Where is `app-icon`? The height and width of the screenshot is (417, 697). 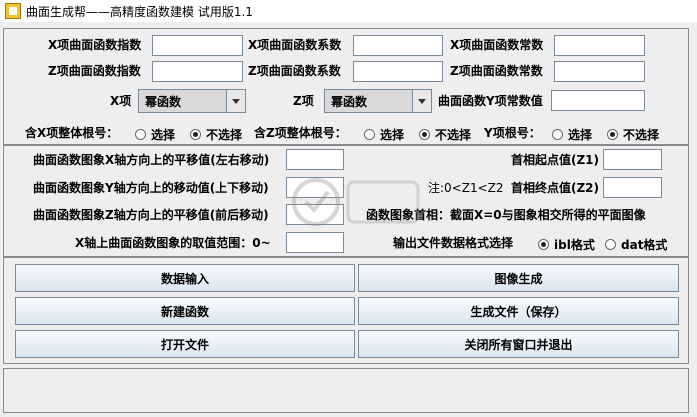
app-icon is located at coordinates (13, 11).